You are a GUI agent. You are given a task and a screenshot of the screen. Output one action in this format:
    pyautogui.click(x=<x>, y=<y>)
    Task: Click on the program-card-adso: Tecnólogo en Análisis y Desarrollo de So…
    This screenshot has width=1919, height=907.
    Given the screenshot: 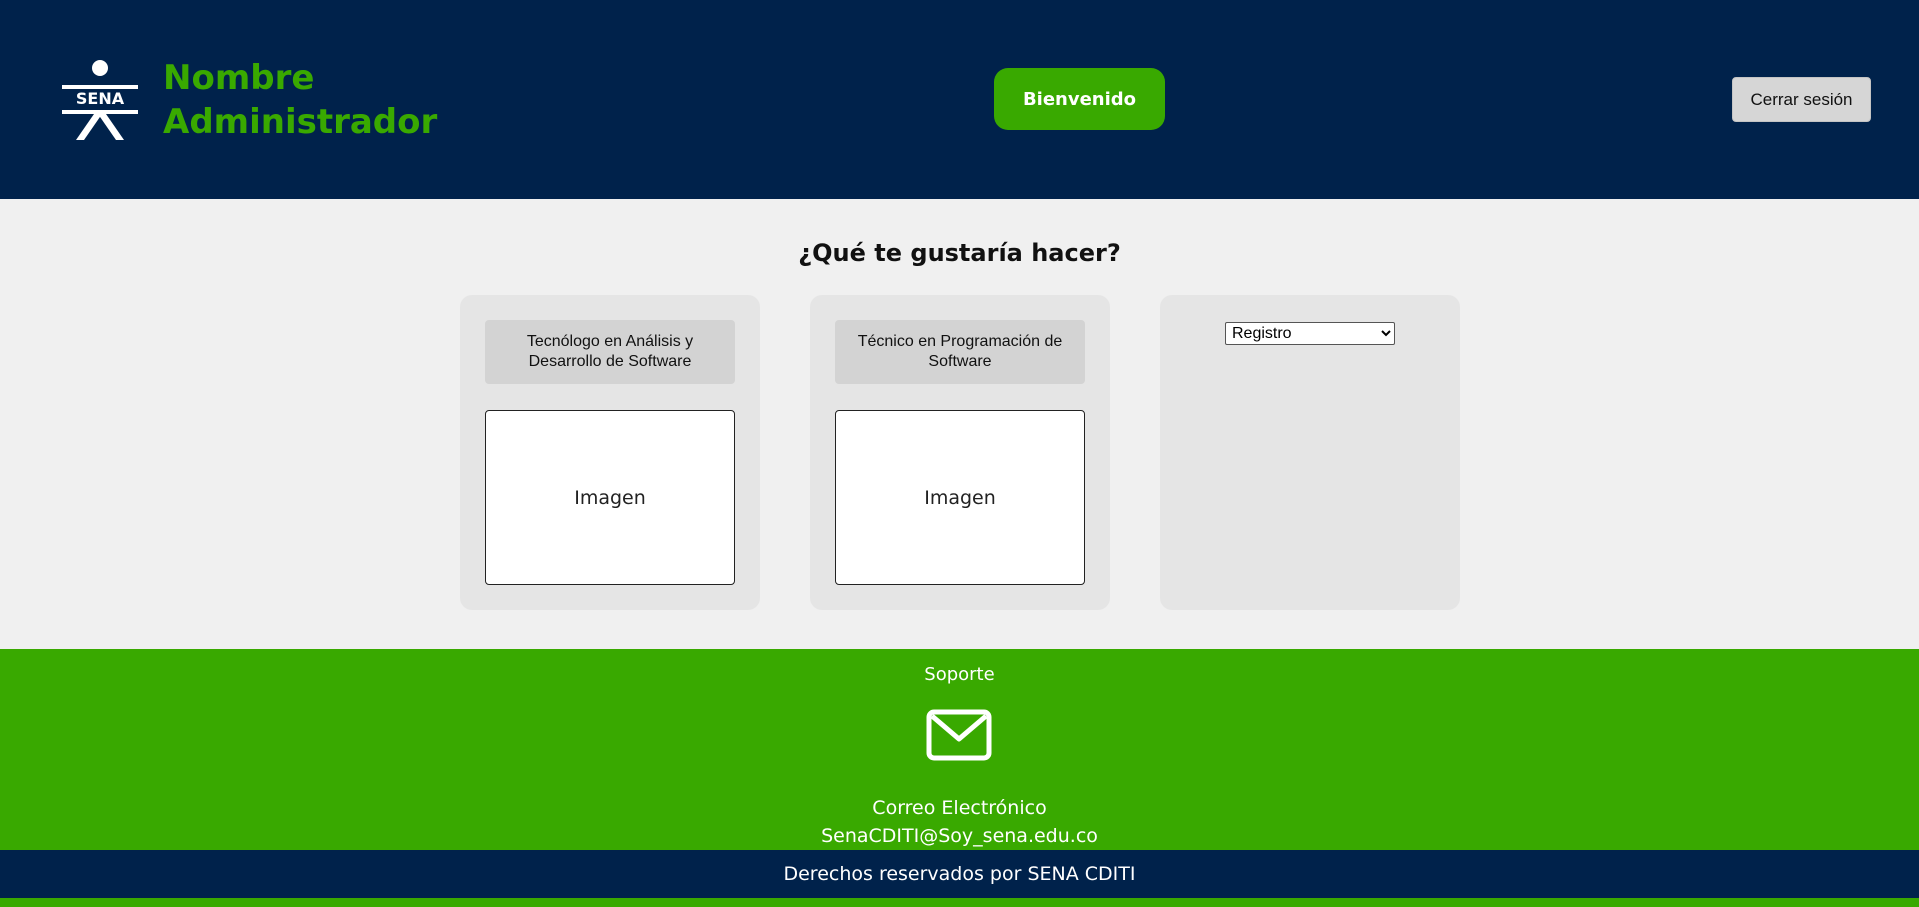 What is the action you would take?
    pyautogui.click(x=610, y=452)
    